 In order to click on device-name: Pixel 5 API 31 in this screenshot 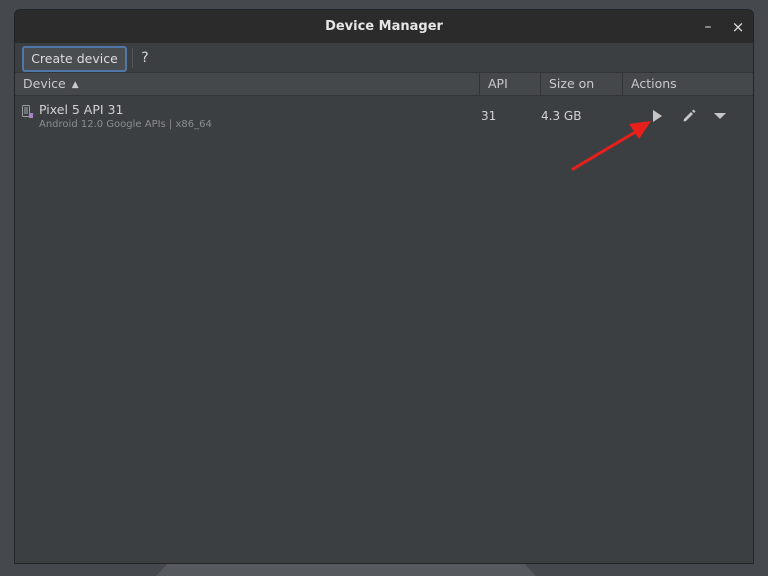, I will do `click(81, 109)`.